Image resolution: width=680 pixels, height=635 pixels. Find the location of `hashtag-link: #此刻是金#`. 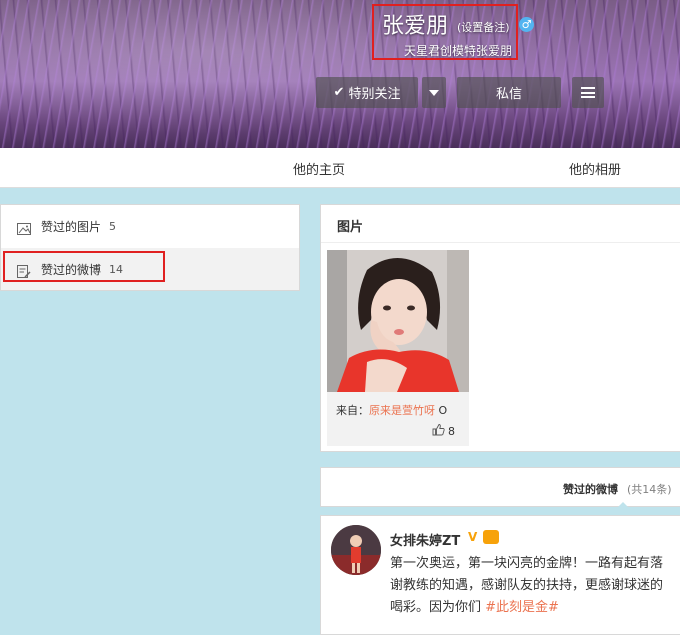

hashtag-link: #此刻是金# is located at coordinates (522, 607).